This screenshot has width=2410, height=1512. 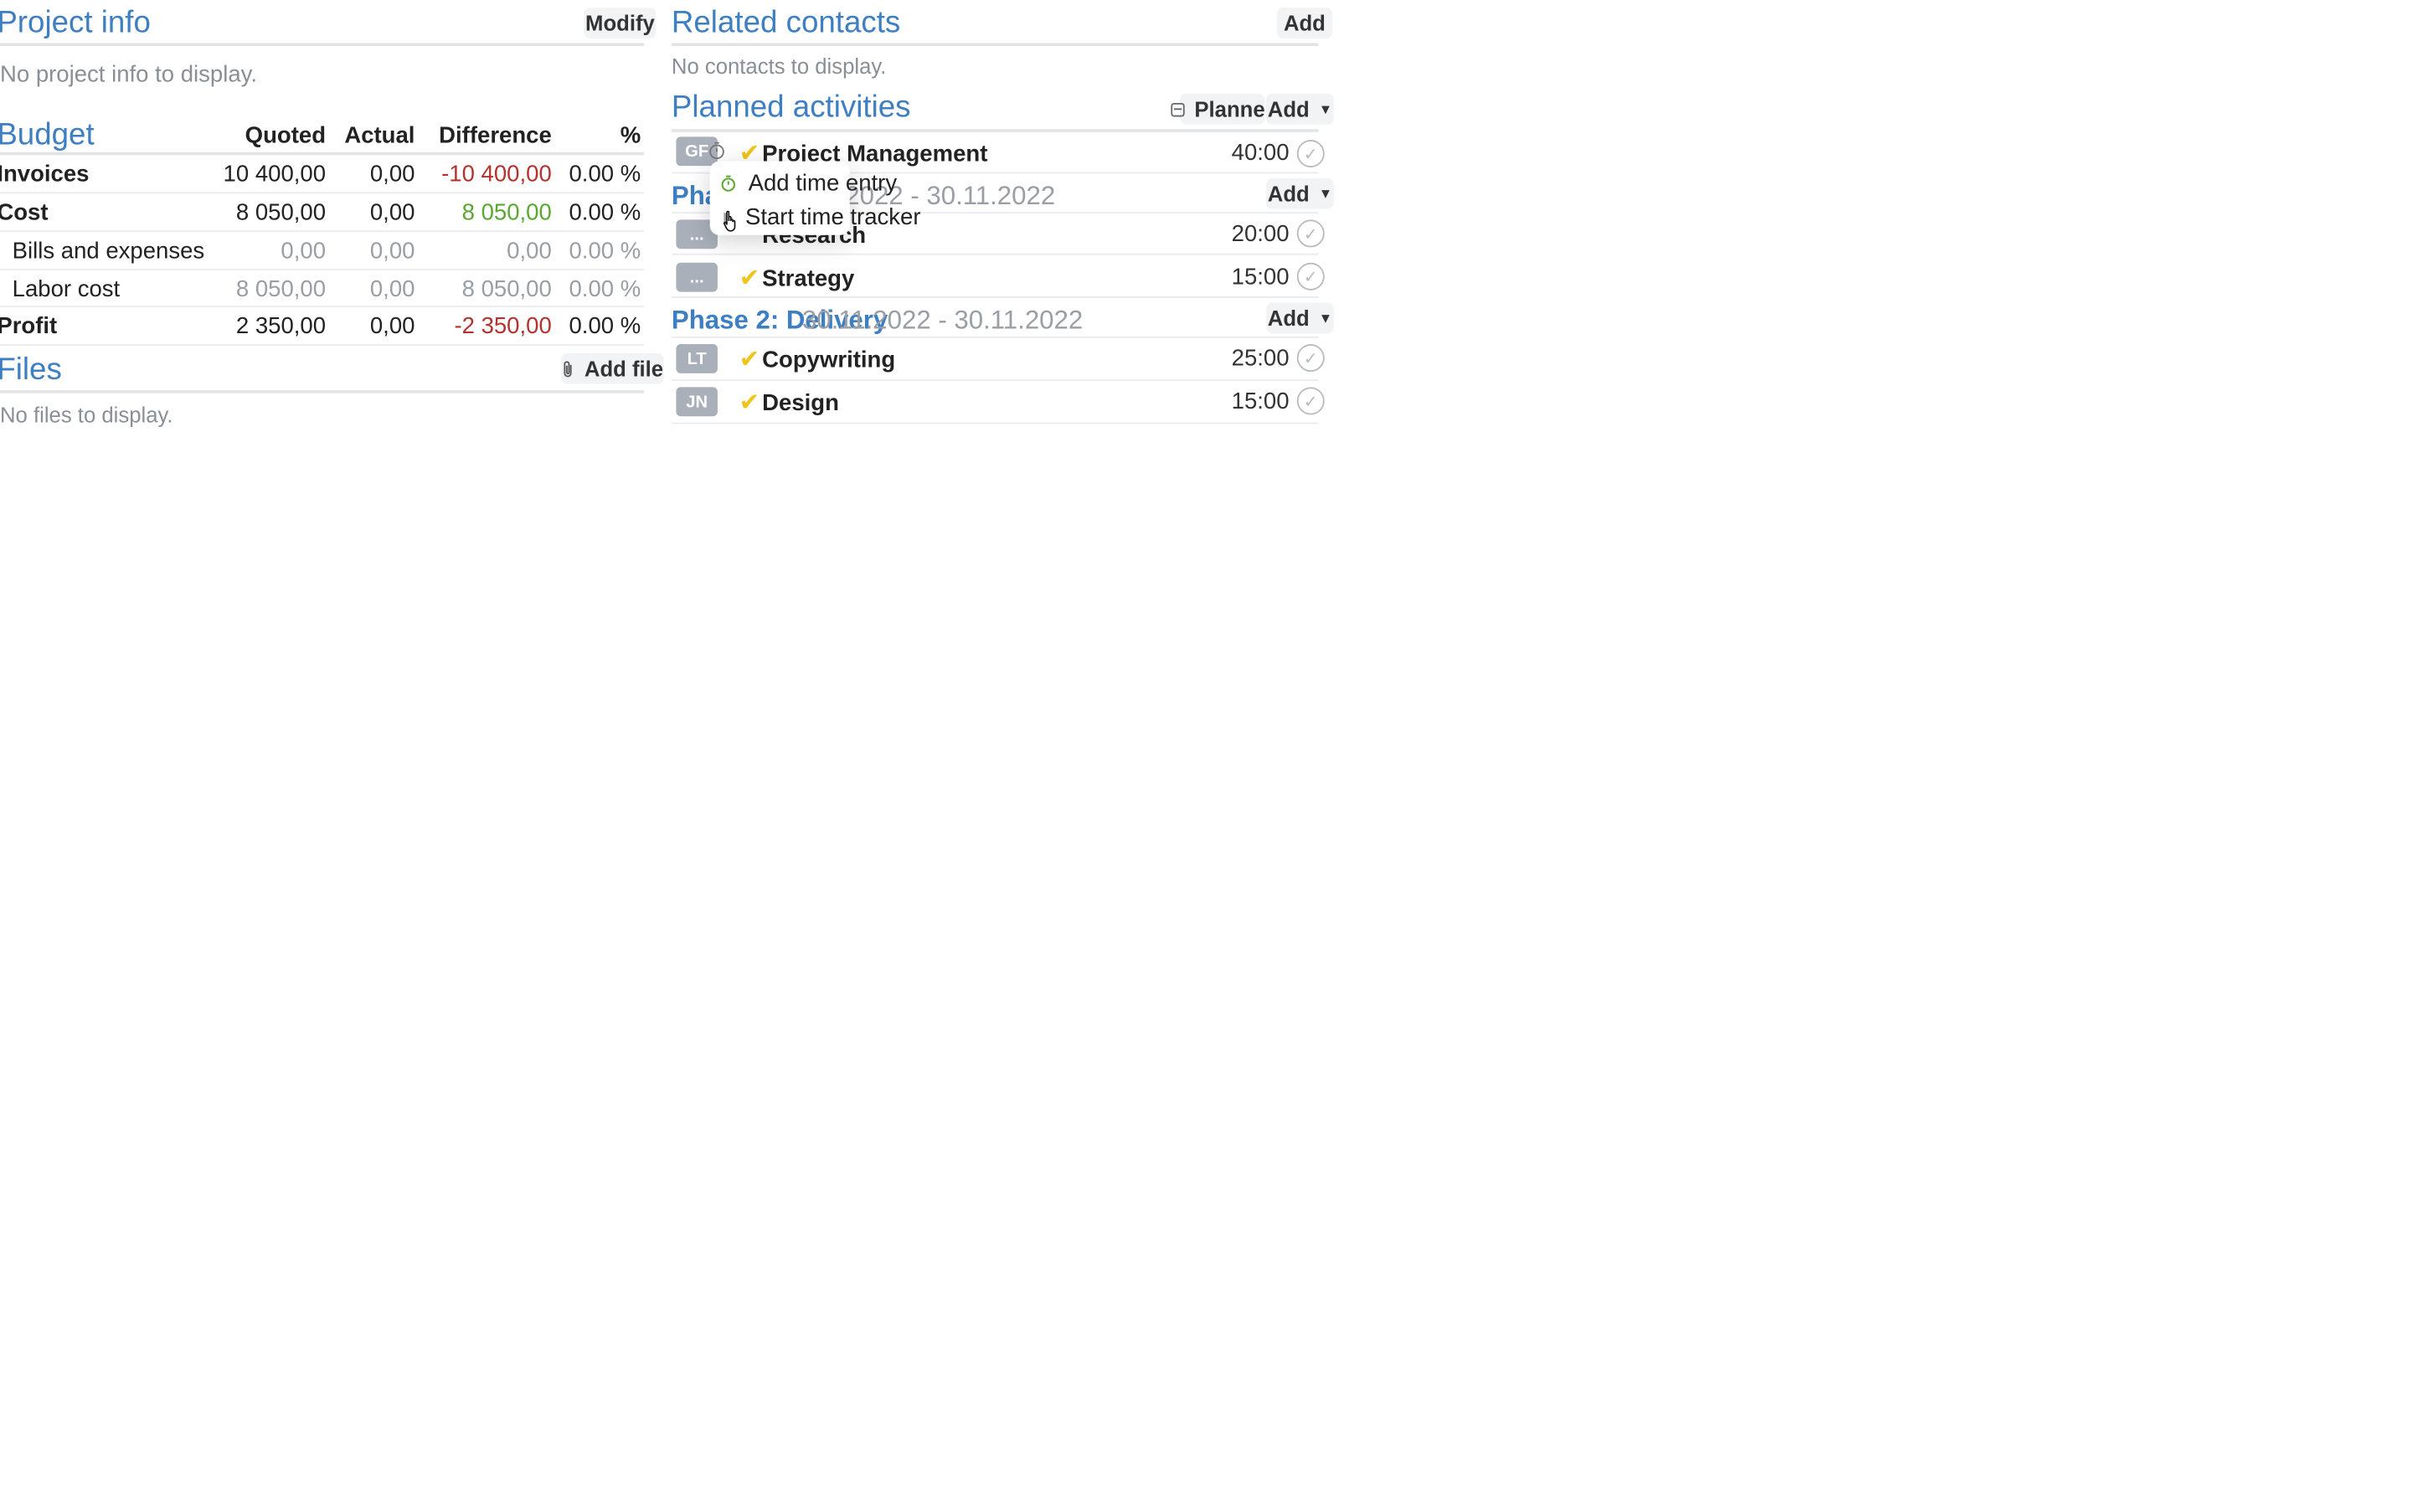 I want to click on activity-duration: 20:00, so click(x=1260, y=235).